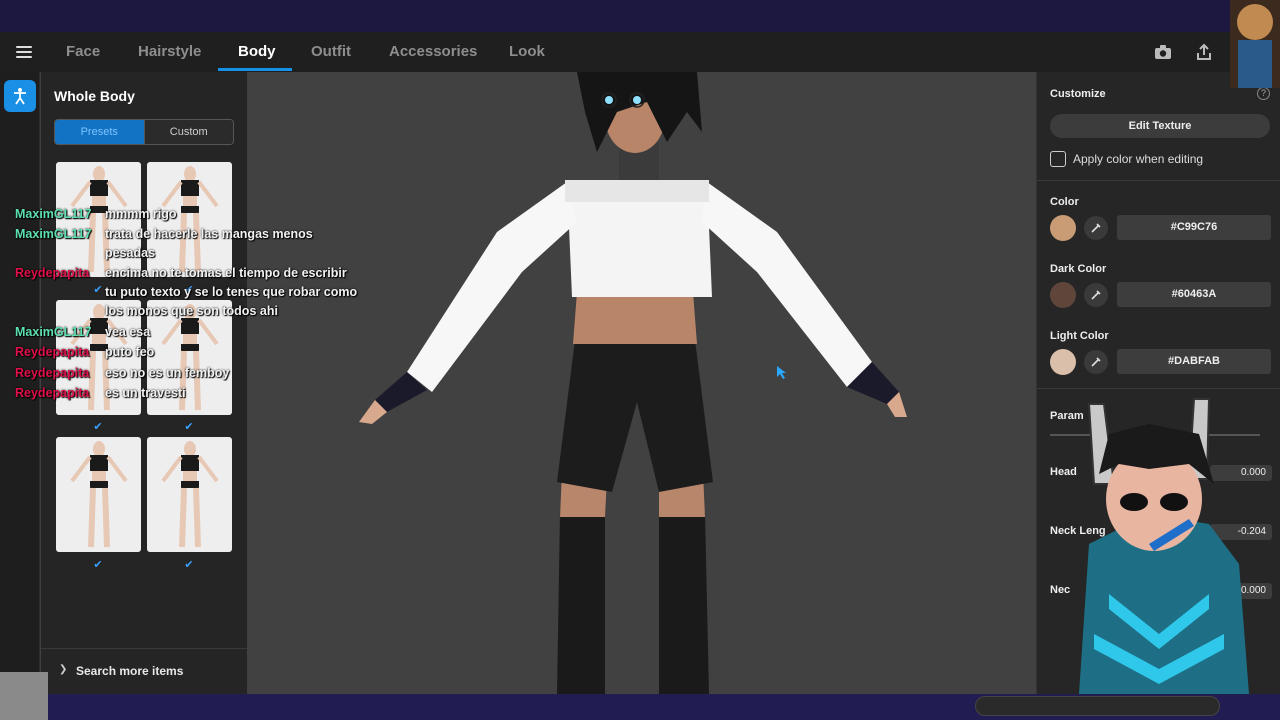 The image size is (1280, 720). What do you see at coordinates (1064, 202) in the screenshot?
I see `color-label: Color` at bounding box center [1064, 202].